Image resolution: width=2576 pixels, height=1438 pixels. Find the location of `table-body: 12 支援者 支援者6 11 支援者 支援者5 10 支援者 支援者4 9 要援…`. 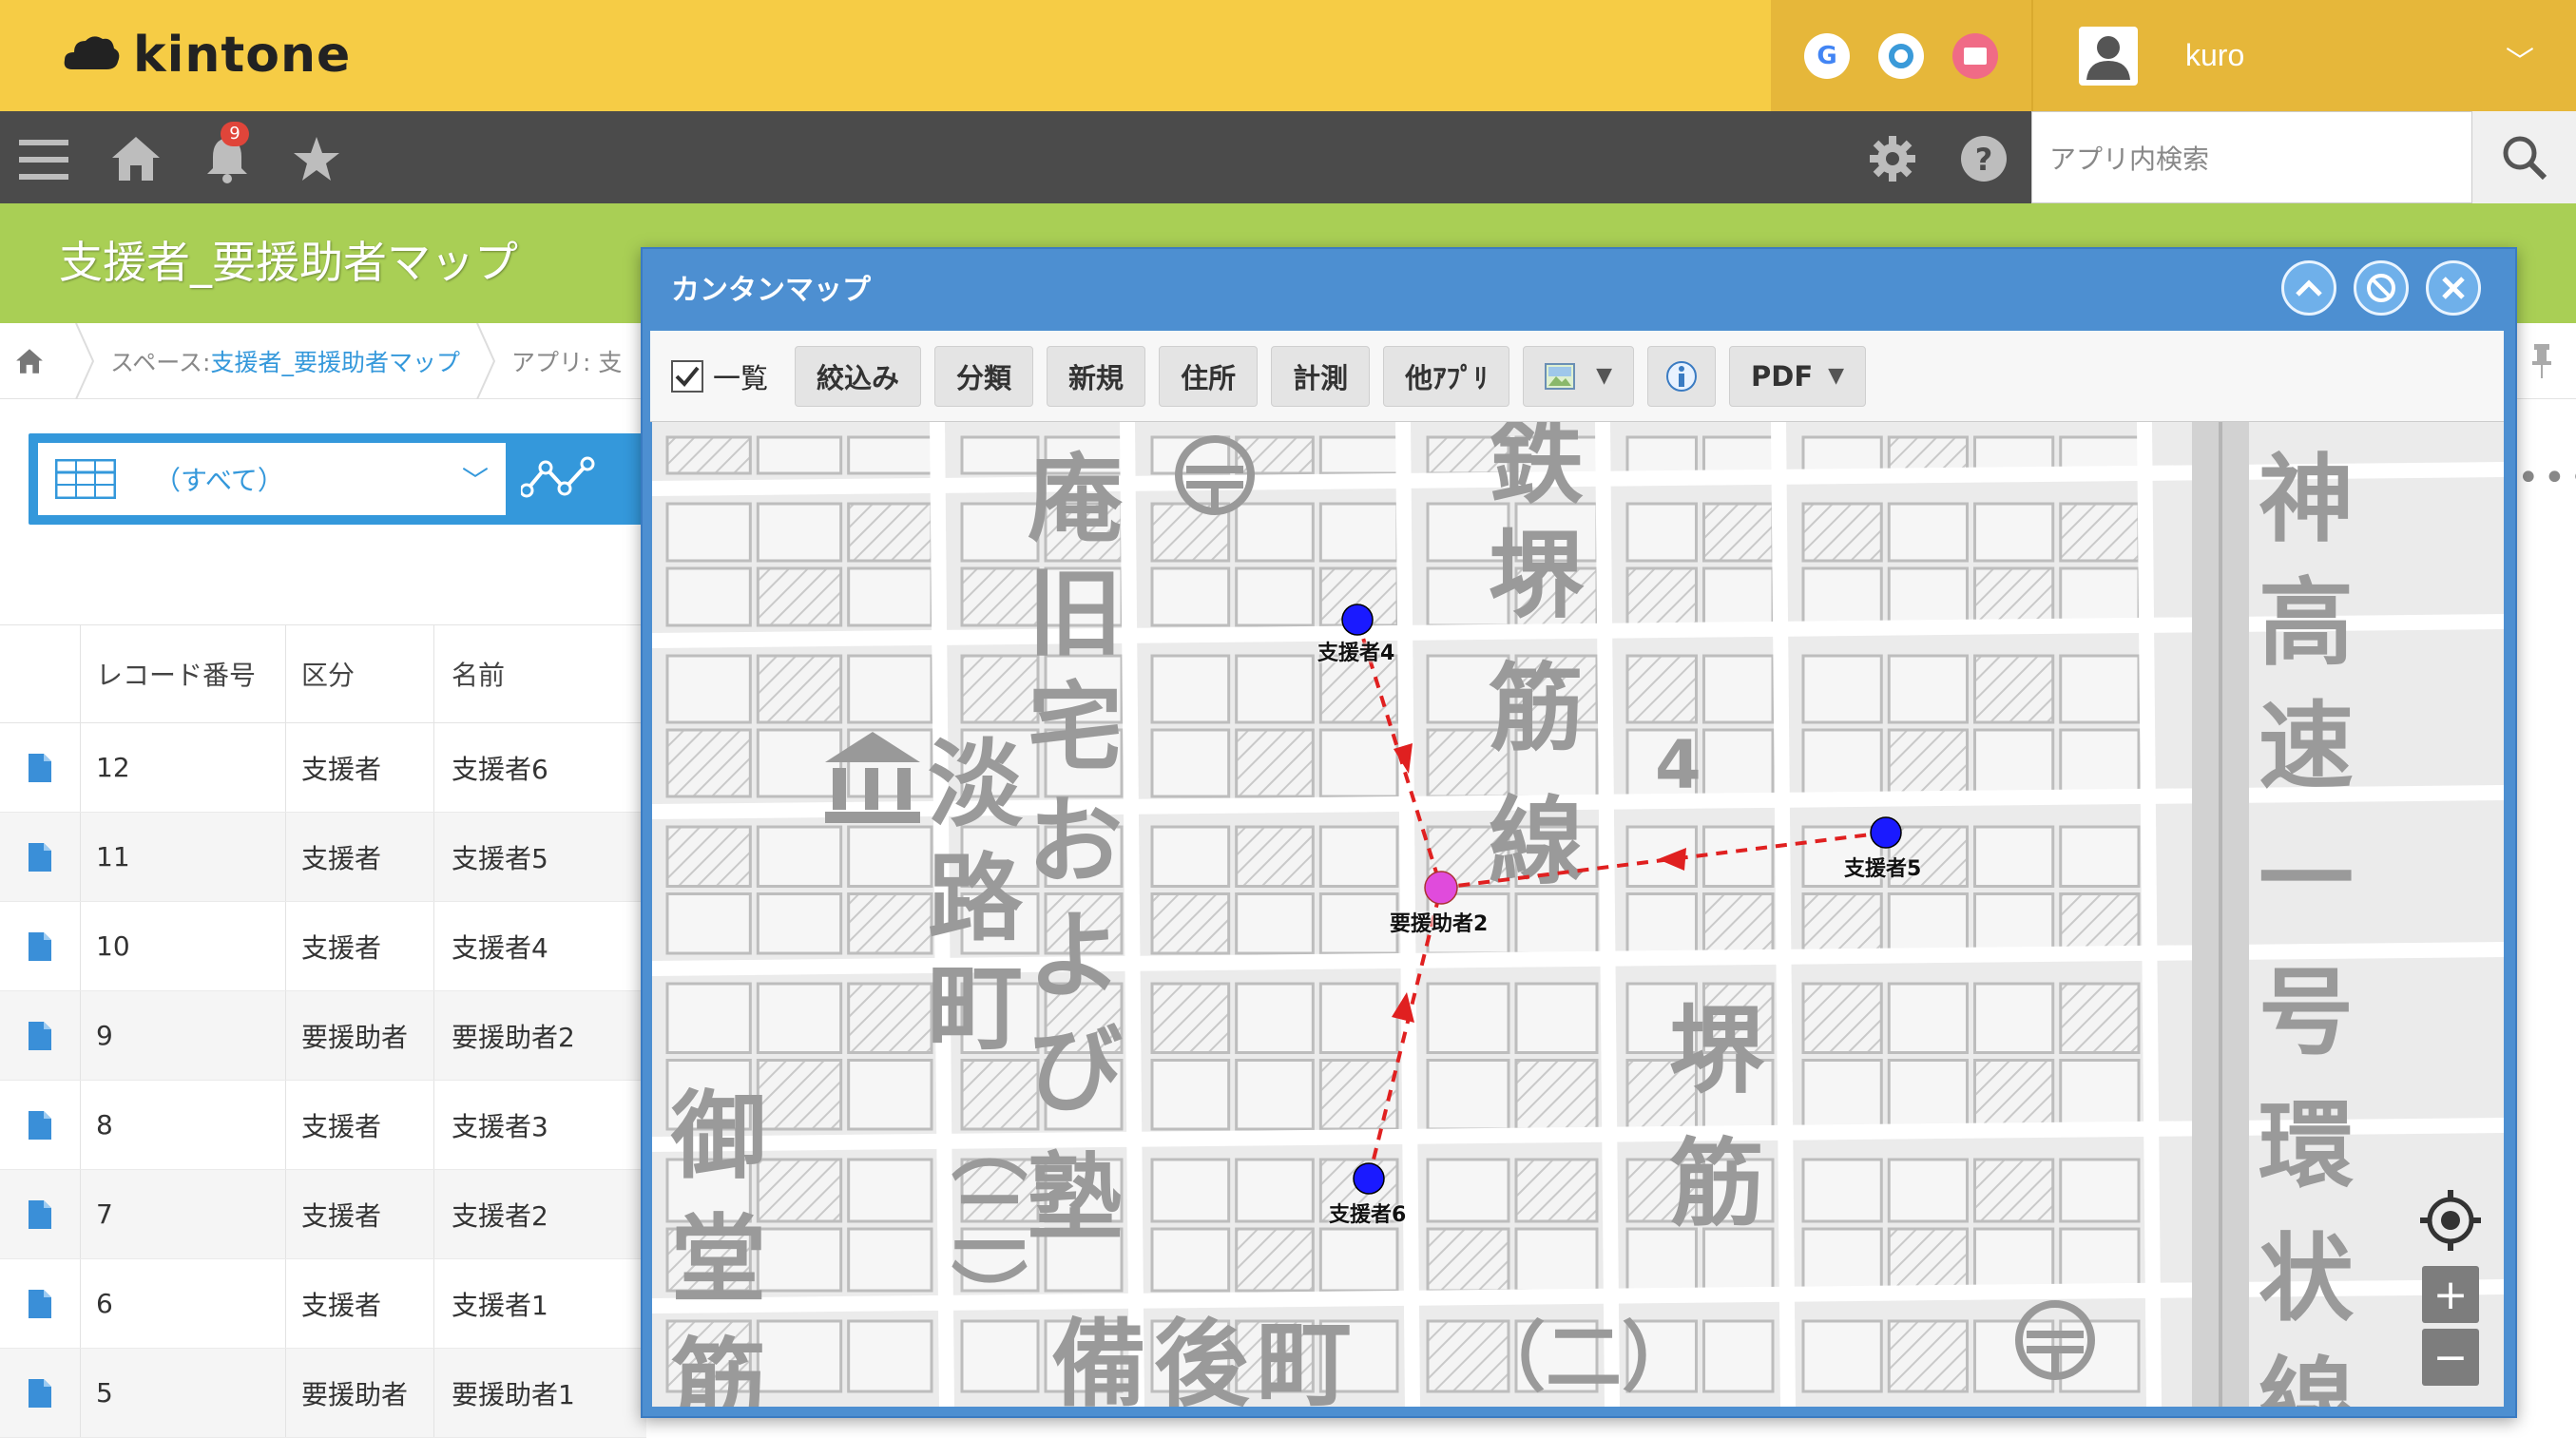

table-body: 12 支援者 支援者6 11 支援者 支援者5 10 支援者 支援者4 9 要援… is located at coordinates (323, 1080).